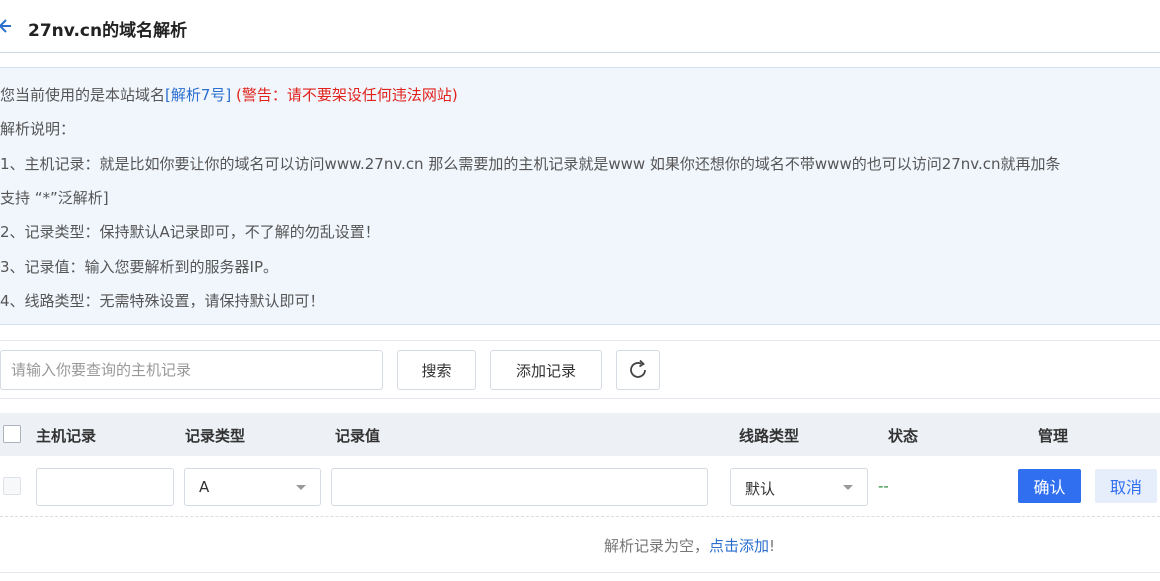 The height and width of the screenshot is (581, 1160). What do you see at coordinates (657, 546) in the screenshot?
I see `empty-text: 解析记录为空，` at bounding box center [657, 546].